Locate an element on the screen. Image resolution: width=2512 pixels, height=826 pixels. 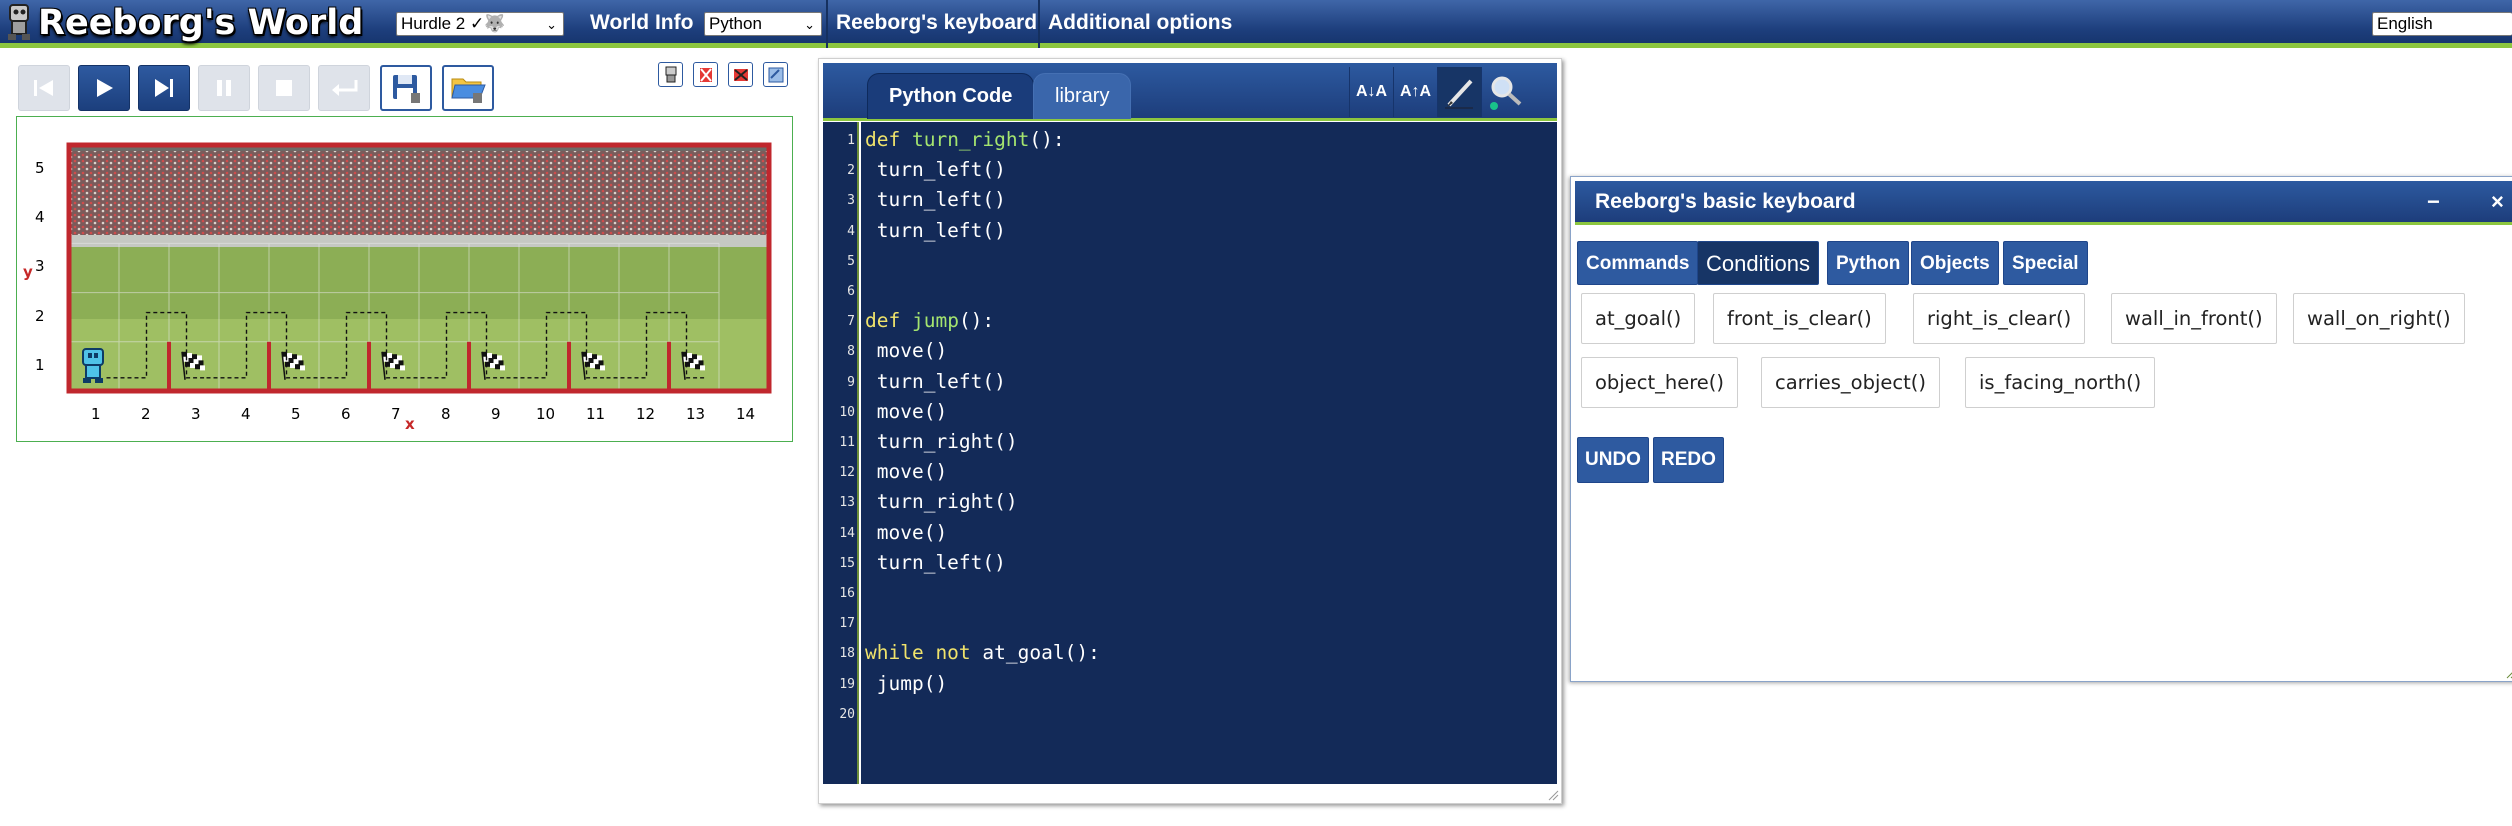
line-number: 14 is located at coordinates (847, 533).